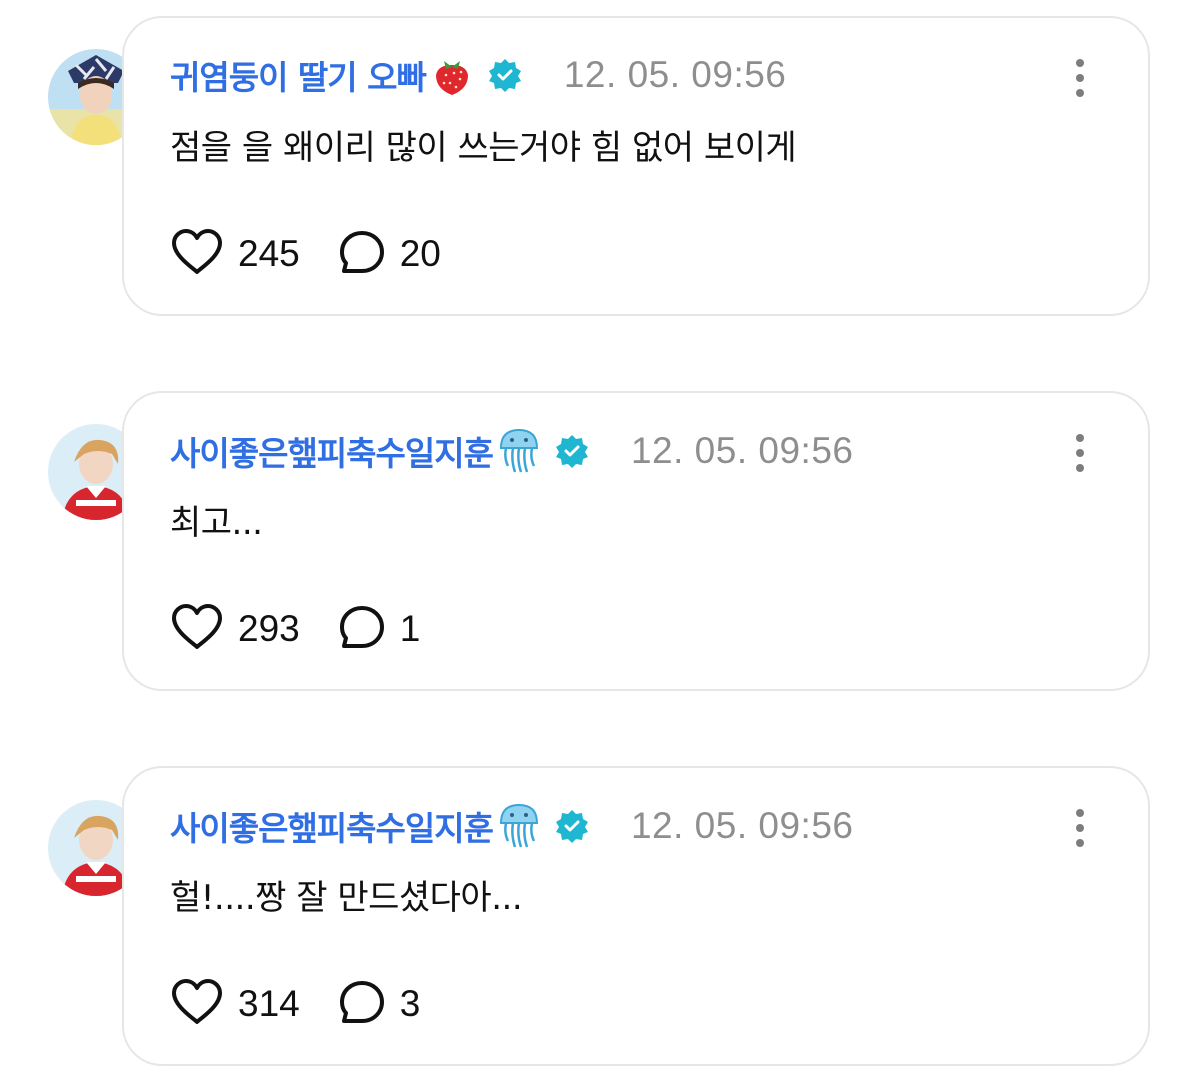 The width and height of the screenshot is (1200, 1071). Describe the element at coordinates (269, 628) in the screenshot. I see `like-count: 293` at that location.